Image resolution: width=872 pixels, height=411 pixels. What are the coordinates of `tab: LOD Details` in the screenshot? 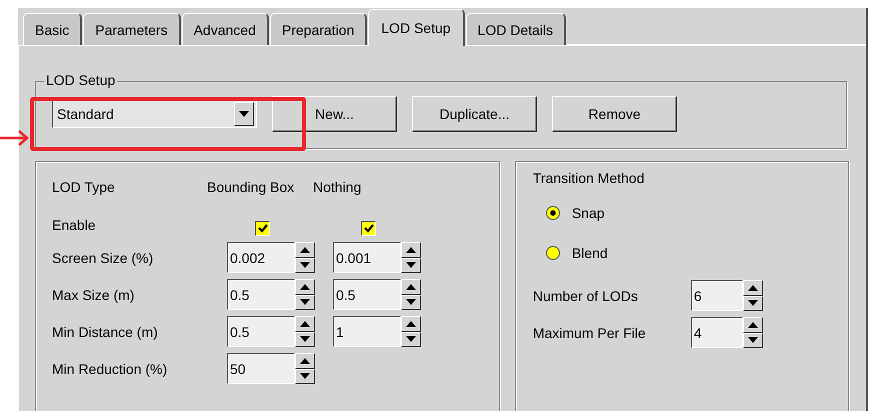 It's located at (516, 29).